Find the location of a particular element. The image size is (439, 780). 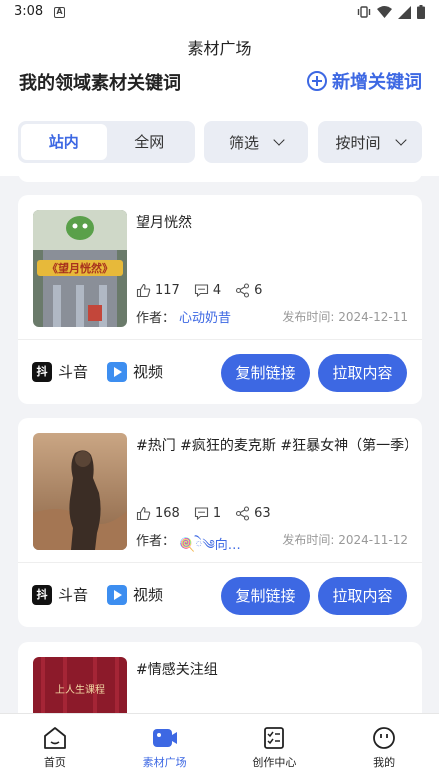

material-square-icon is located at coordinates (164, 738).